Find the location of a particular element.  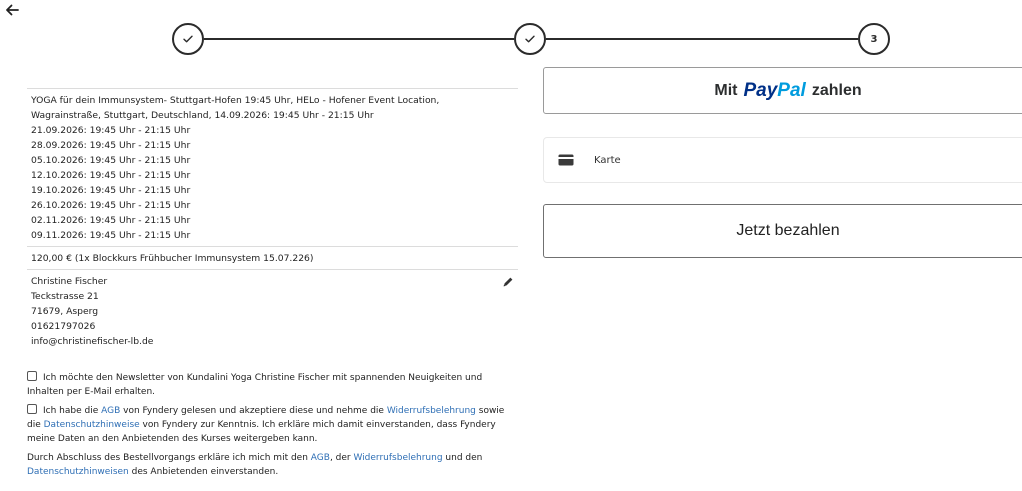

back-arrow-icon is located at coordinates (12, 10).